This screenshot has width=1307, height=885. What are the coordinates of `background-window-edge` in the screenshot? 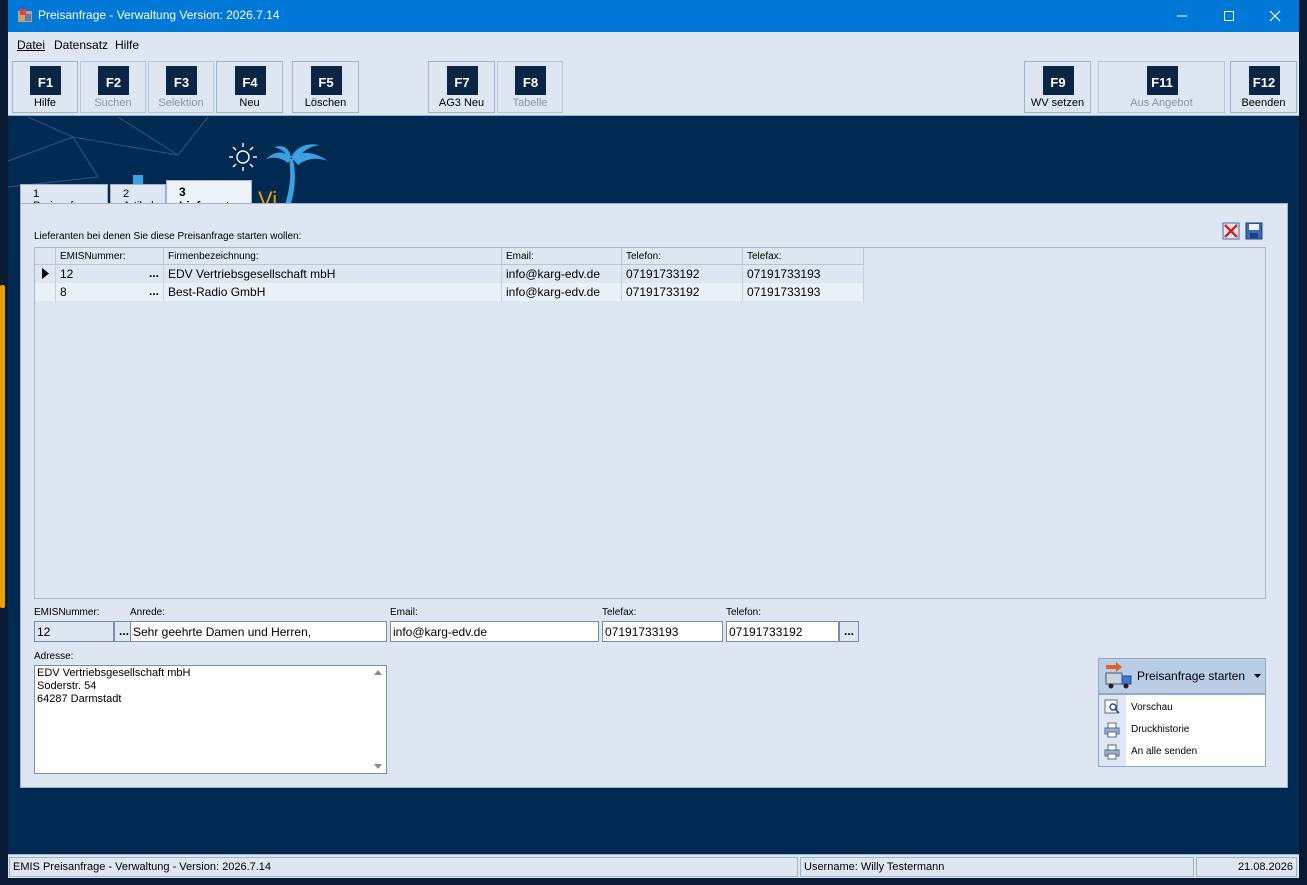 It's located at (2, 446).